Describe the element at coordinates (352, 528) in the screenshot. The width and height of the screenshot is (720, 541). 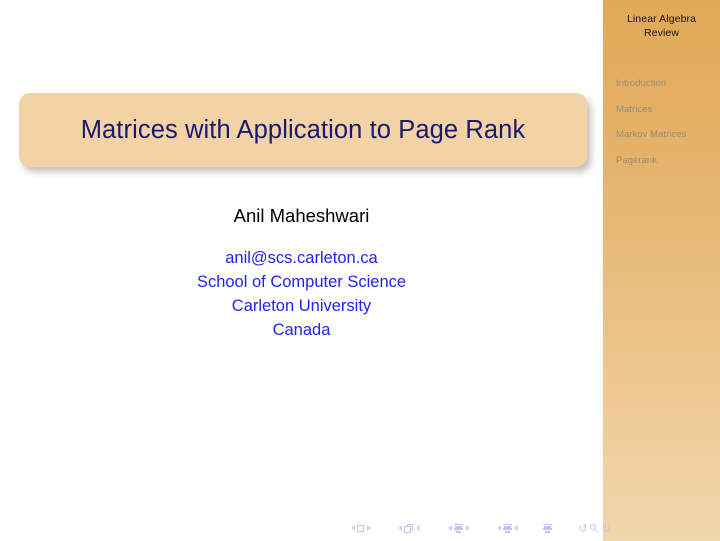
I see `prev-frame-arrow-icon` at that location.